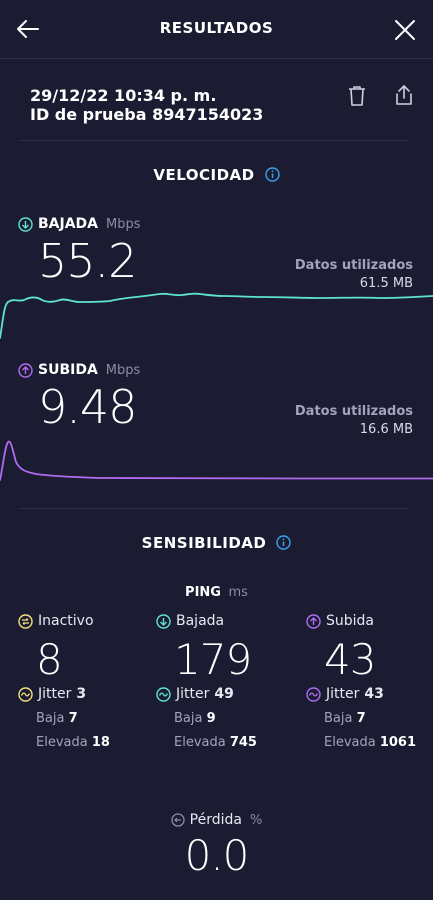 The width and height of the screenshot is (433, 900). What do you see at coordinates (206, 621) in the screenshot?
I see `ping-download-label: Bajada` at bounding box center [206, 621].